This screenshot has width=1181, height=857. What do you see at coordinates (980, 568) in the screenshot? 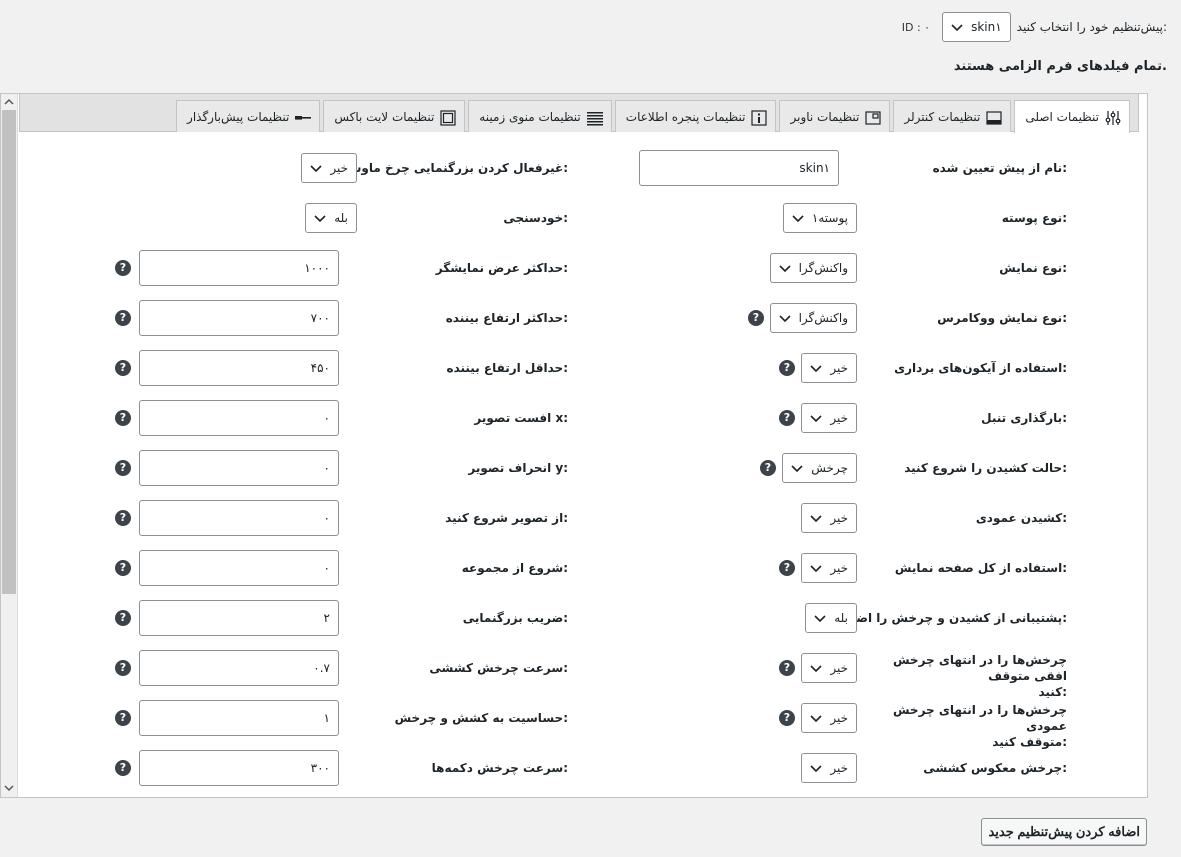
I see `field-label: استفاده از کل صفحه نمایش:` at bounding box center [980, 568].